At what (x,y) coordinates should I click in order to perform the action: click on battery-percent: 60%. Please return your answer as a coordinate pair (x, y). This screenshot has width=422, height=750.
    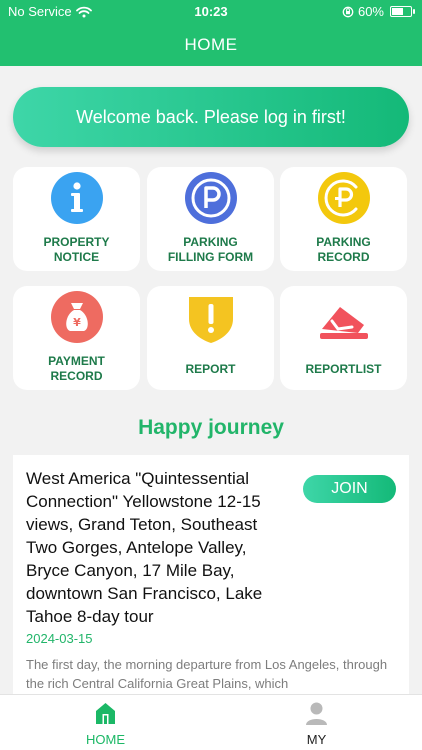
    Looking at the image, I should click on (370, 11).